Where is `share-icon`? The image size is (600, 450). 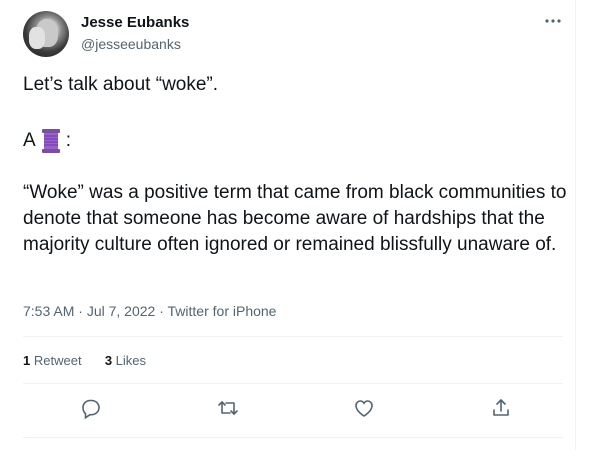
share-icon is located at coordinates (501, 408).